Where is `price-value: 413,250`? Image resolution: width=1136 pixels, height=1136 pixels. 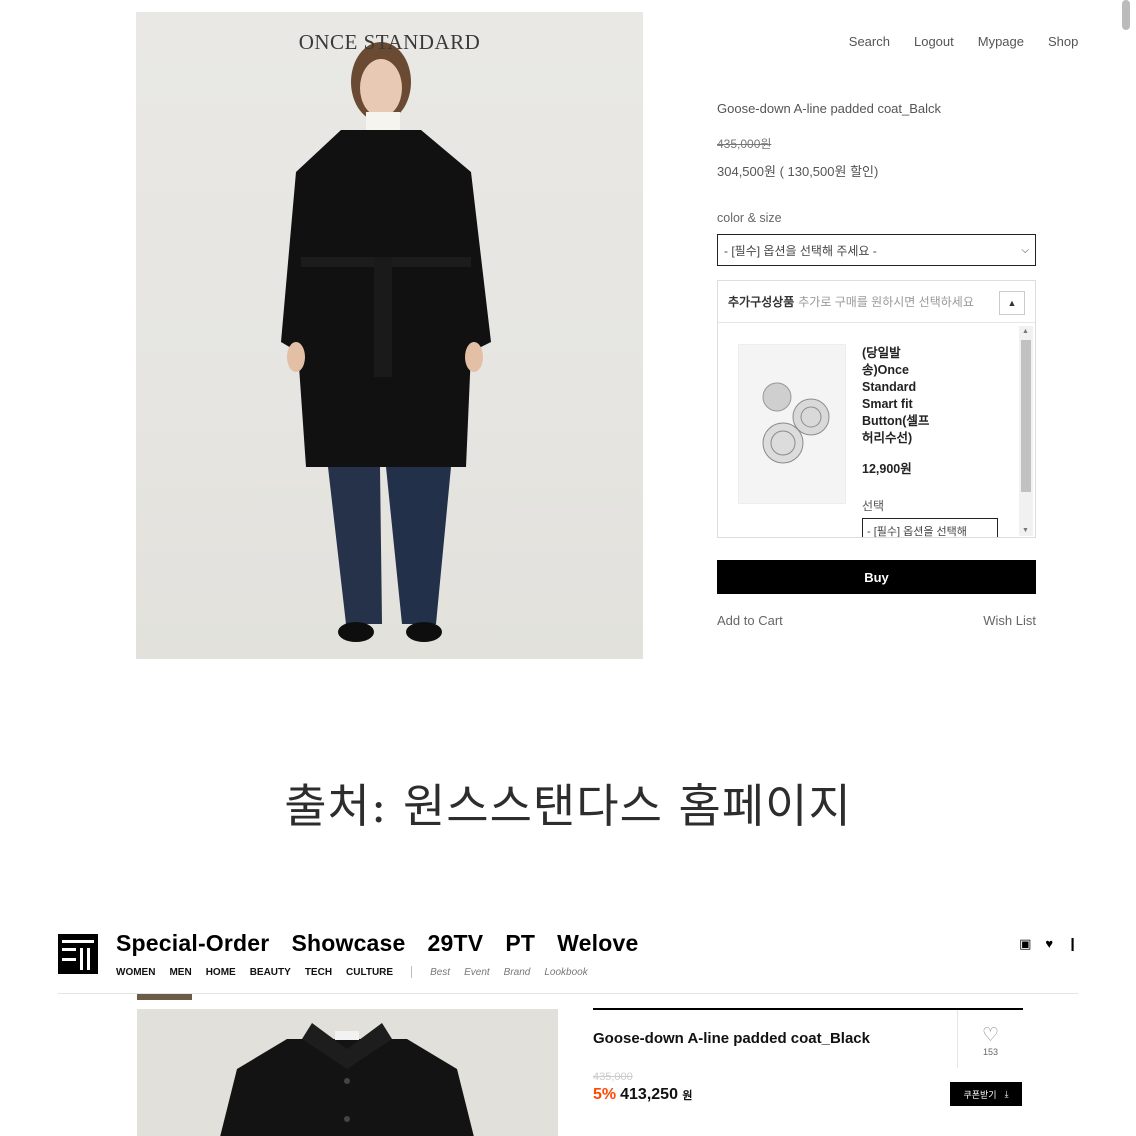 price-value: 413,250 is located at coordinates (649, 1094).